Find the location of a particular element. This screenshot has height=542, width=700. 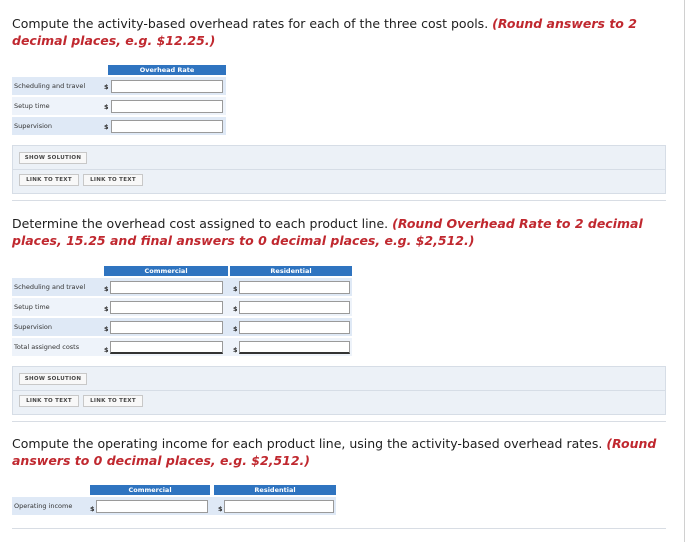

commercial-supervision-input is located at coordinates (166, 327).